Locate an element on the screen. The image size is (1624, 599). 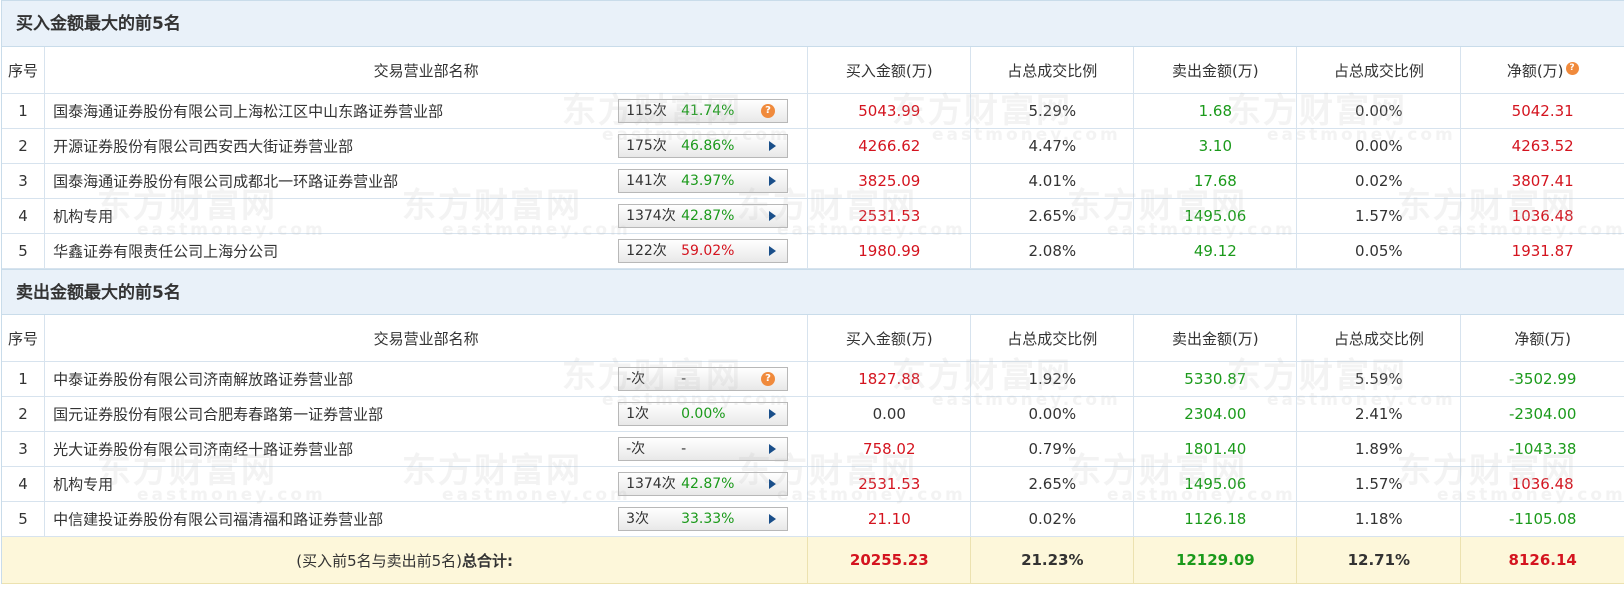
header-net-label: 净额(万) is located at coordinates (1535, 70).